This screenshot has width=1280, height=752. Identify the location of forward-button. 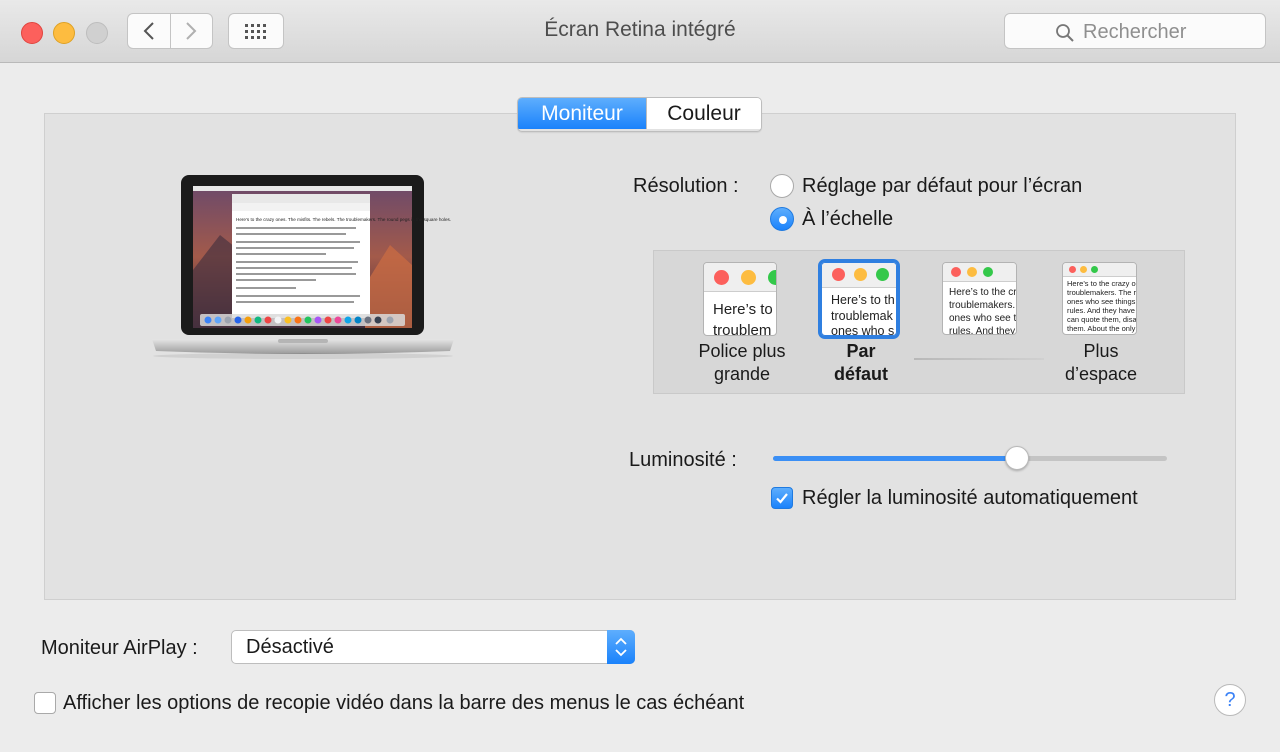
(191, 31).